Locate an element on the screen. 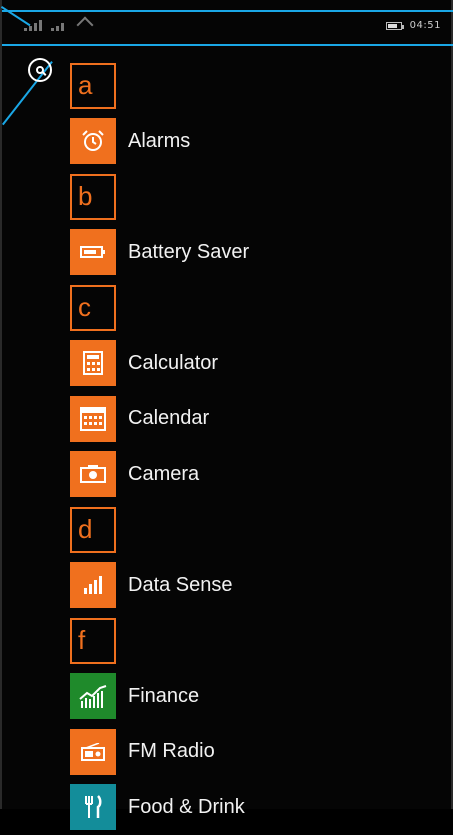 The height and width of the screenshot is (835, 453). app-item-data-sense: Data Sense is located at coordinates (250, 586).